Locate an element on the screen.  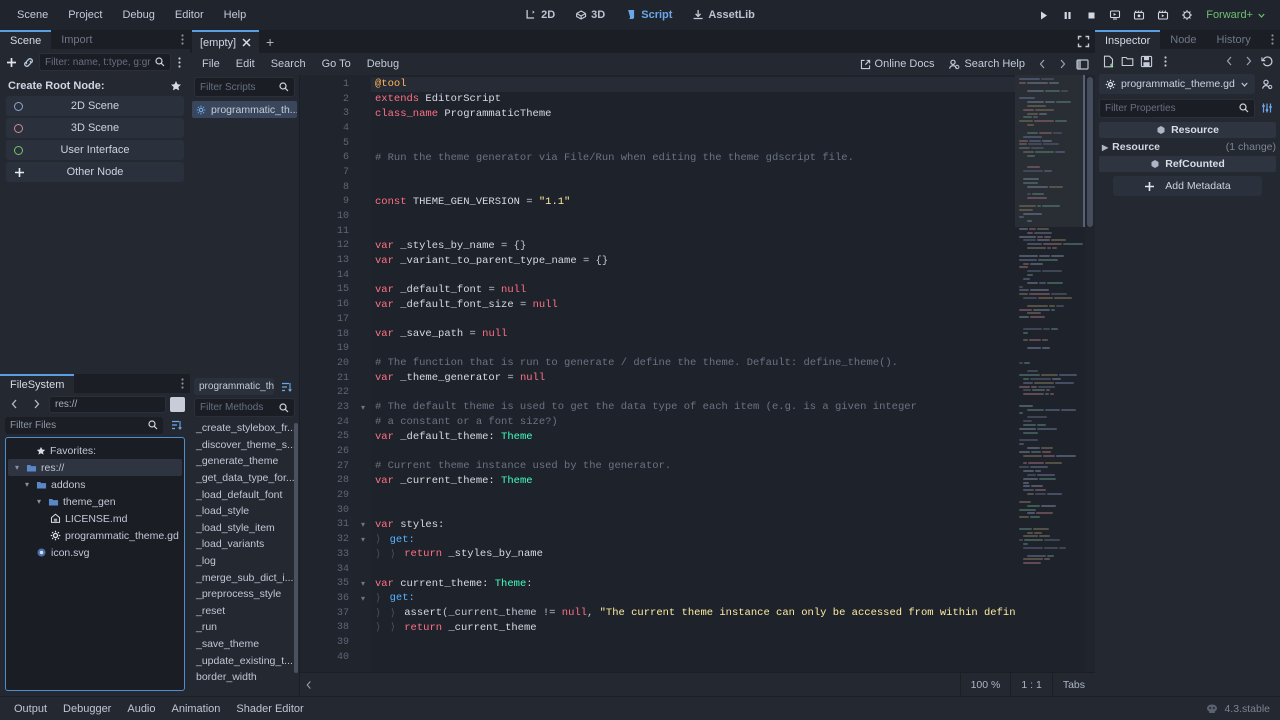
bottom-tab-debugger: Debugger is located at coordinates (87, 709).